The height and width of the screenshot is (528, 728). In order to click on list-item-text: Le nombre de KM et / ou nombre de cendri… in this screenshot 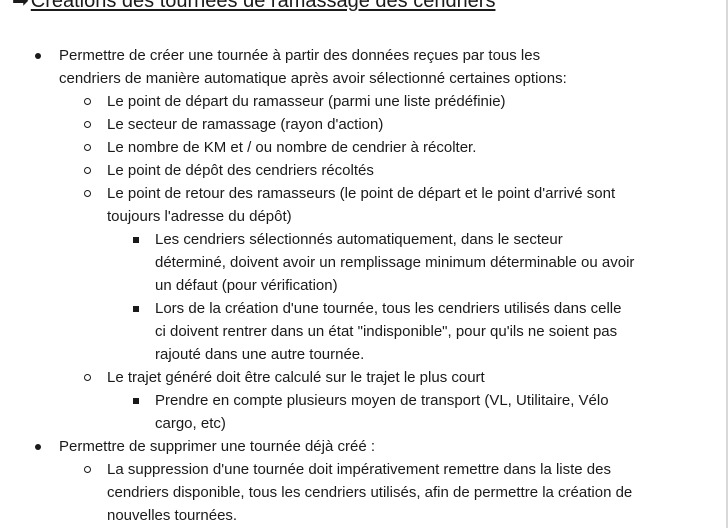, I will do `click(292, 147)`.